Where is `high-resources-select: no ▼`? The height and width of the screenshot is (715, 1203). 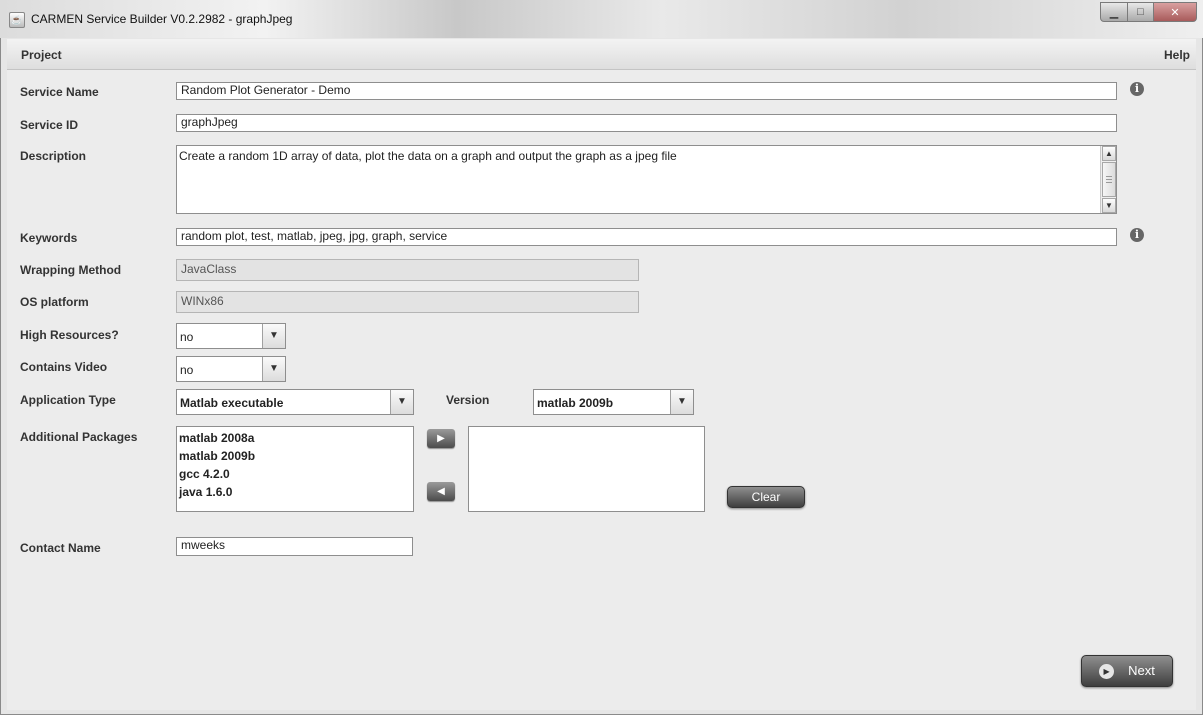 high-resources-select: no ▼ is located at coordinates (231, 336).